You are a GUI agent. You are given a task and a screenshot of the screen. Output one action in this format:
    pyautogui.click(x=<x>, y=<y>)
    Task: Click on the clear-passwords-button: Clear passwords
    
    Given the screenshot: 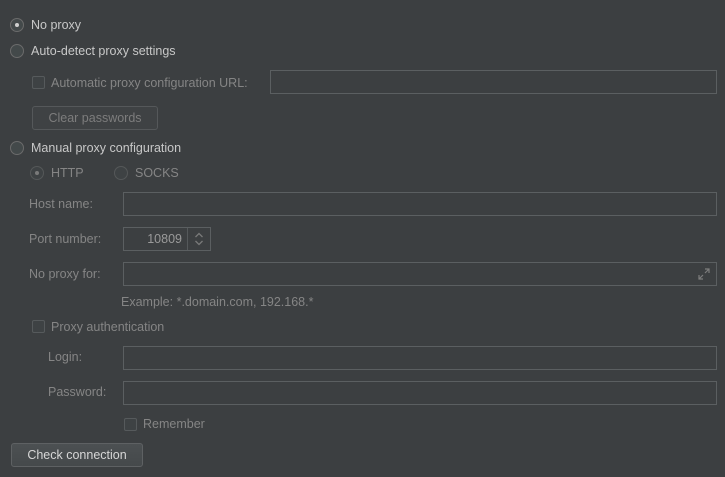 What is the action you would take?
    pyautogui.click(x=95, y=118)
    